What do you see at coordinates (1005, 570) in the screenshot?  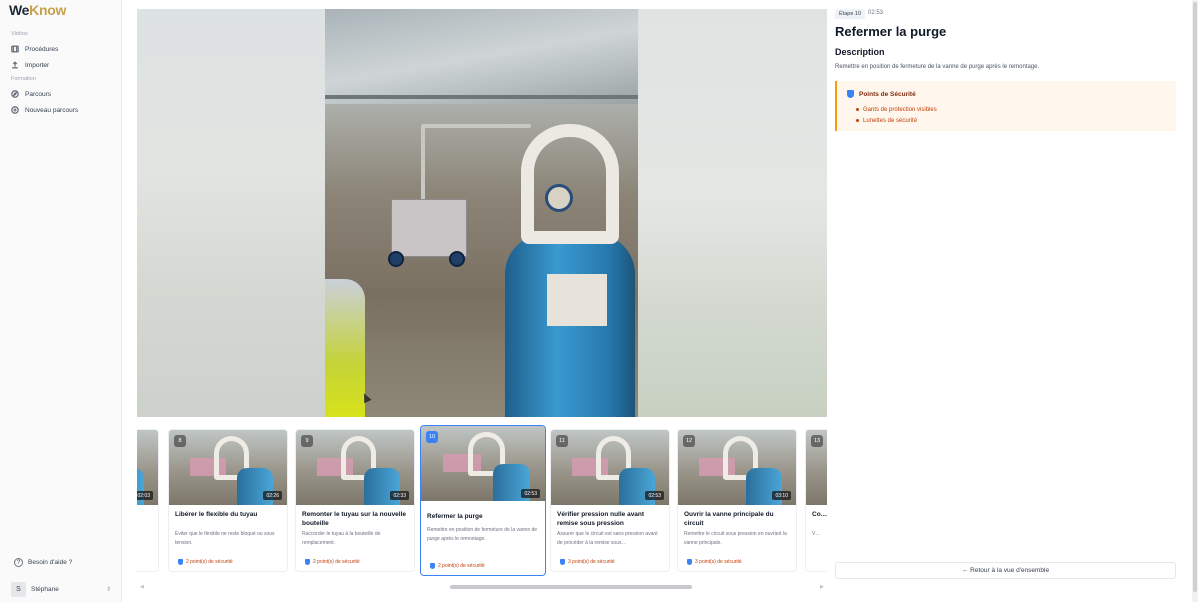 I see `back-to-overview-button: ← Retour à la vue d'ensemble` at bounding box center [1005, 570].